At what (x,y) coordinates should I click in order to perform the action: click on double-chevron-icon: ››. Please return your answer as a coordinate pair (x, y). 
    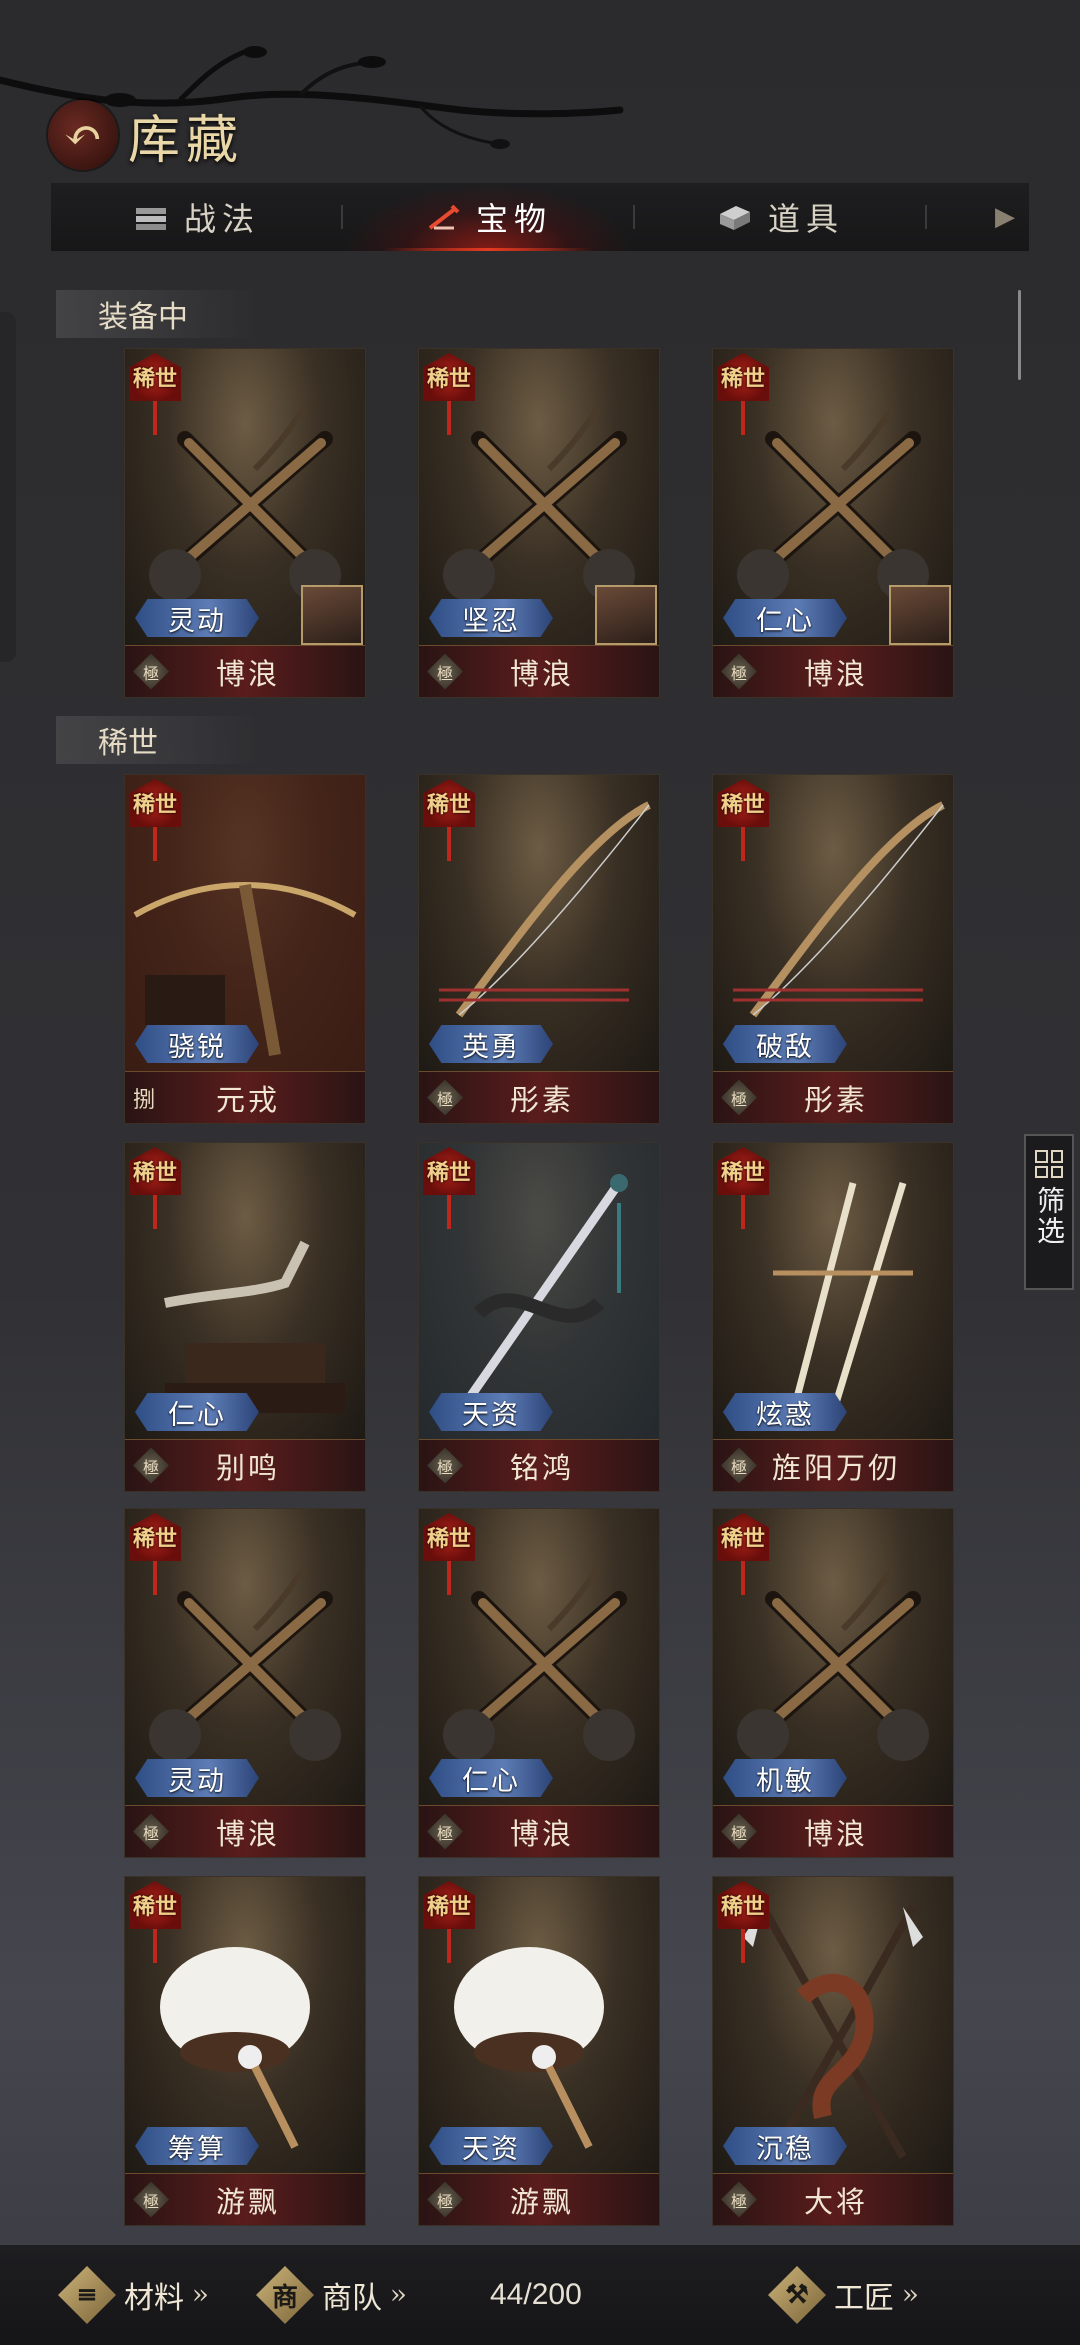
    Looking at the image, I should click on (200, 2295).